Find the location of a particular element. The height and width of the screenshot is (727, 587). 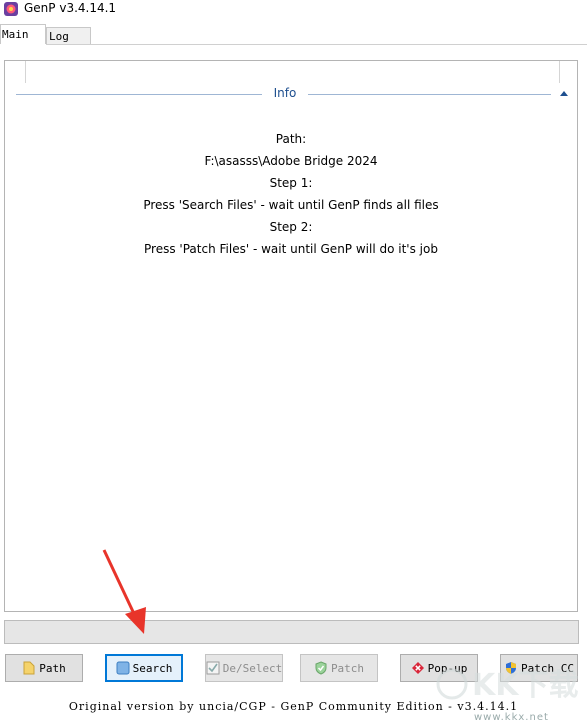

tab-bar: Main Log is located at coordinates (293, 34).